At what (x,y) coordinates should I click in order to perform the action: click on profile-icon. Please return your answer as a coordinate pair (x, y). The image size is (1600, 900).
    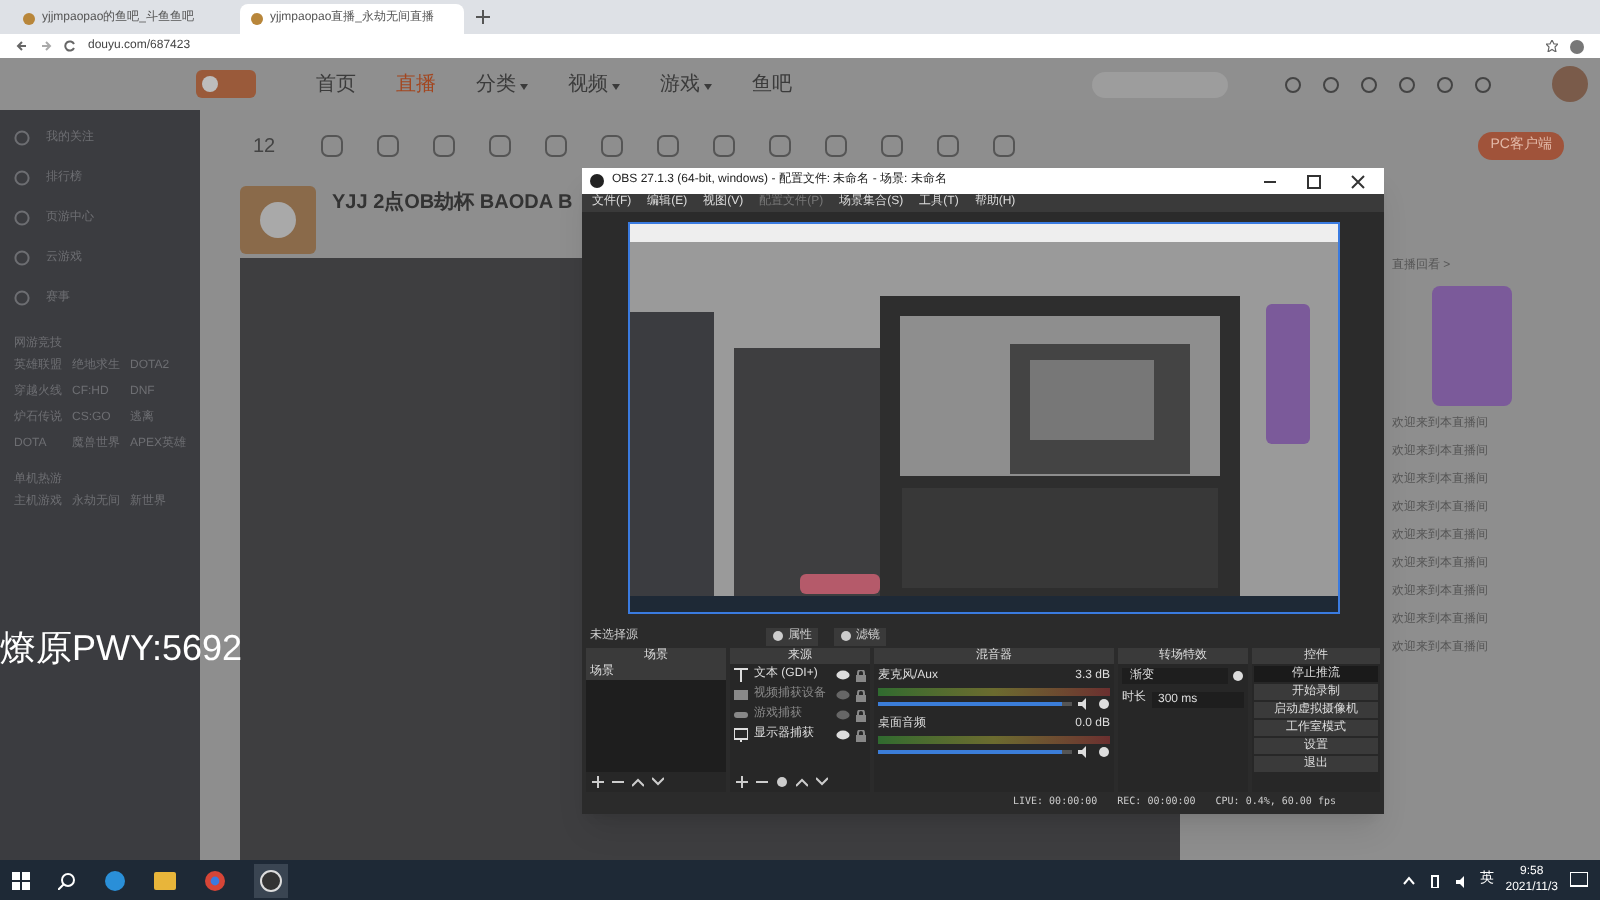
    Looking at the image, I should click on (1577, 46).